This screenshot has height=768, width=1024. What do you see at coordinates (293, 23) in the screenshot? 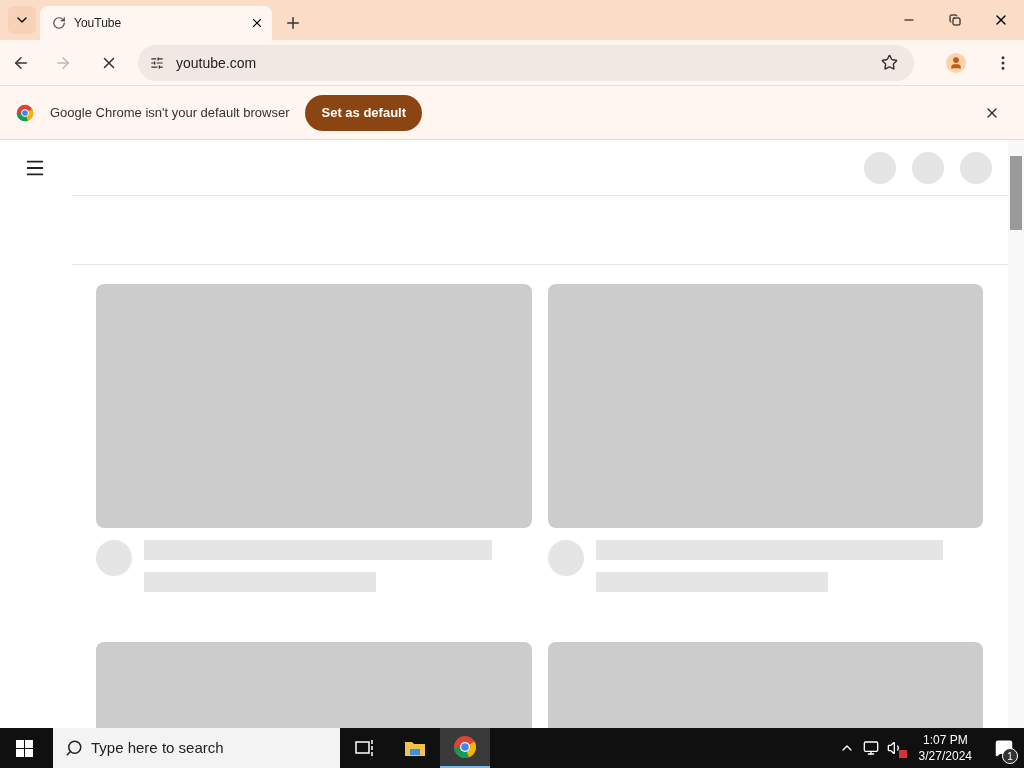
I see `new-tab-icon` at bounding box center [293, 23].